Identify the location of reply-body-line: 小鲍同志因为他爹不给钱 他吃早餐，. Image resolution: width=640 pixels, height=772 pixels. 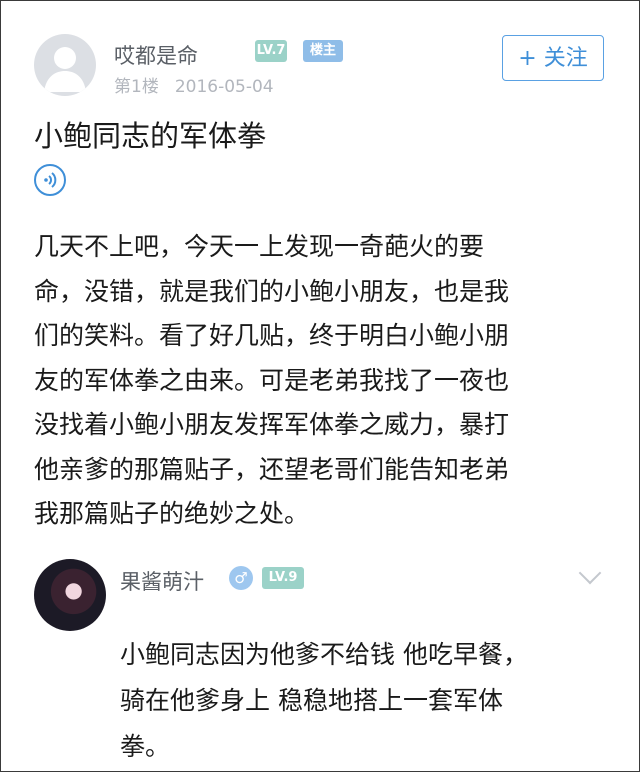
(324, 654).